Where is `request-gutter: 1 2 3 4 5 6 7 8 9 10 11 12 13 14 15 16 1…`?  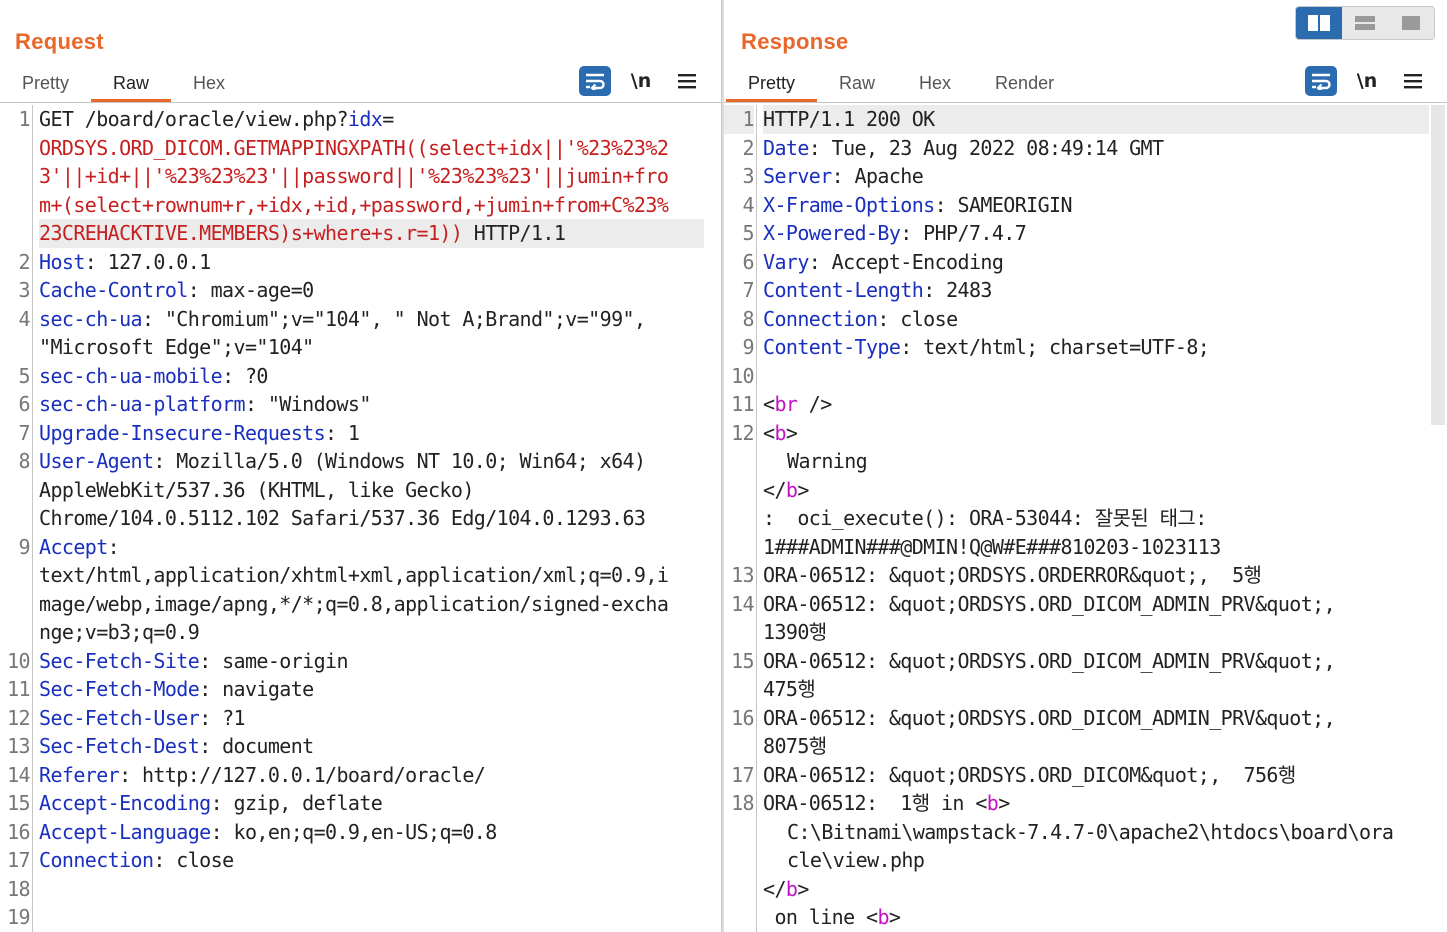 request-gutter: 1 2 3 4 5 6 7 8 9 10 11 12 13 14 15 16 1… is located at coordinates (16, 518).